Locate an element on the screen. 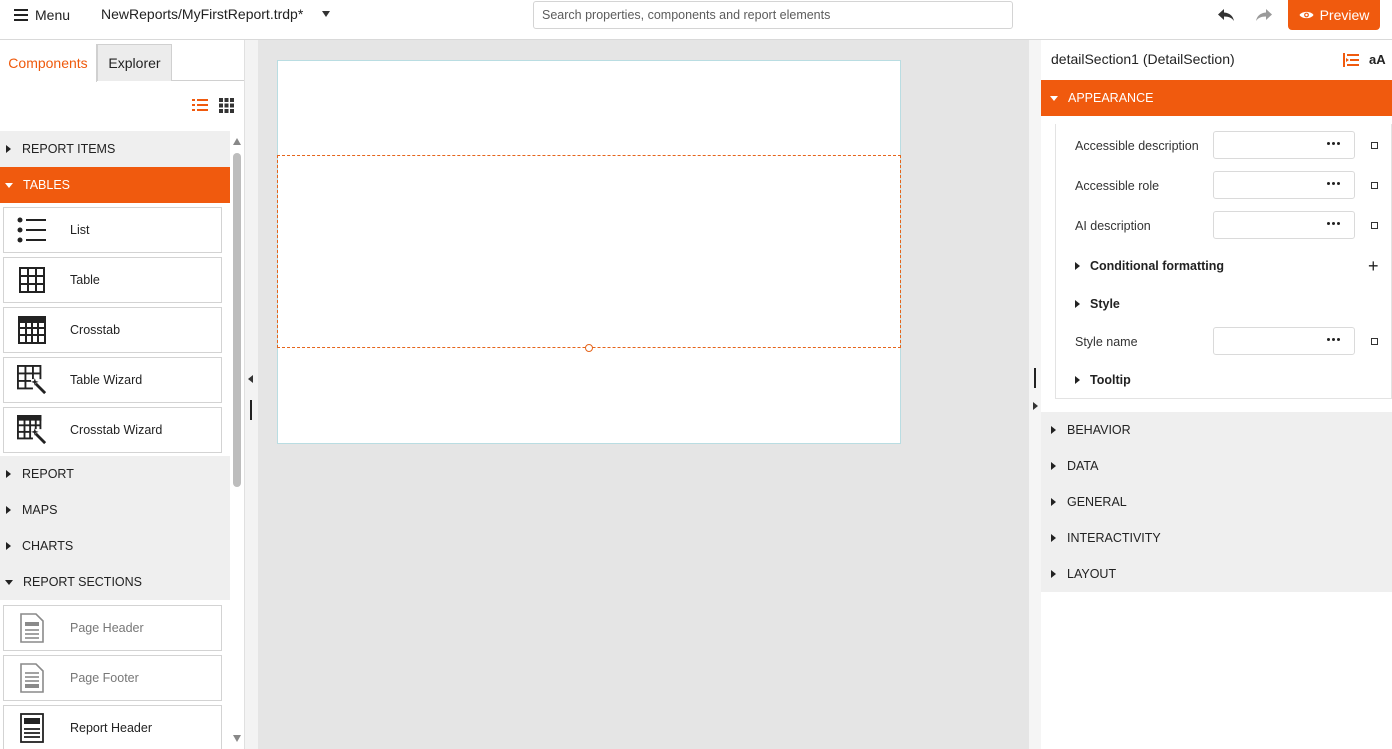 This screenshot has width=1392, height=749. scroll-up-icon is located at coordinates (237, 141).